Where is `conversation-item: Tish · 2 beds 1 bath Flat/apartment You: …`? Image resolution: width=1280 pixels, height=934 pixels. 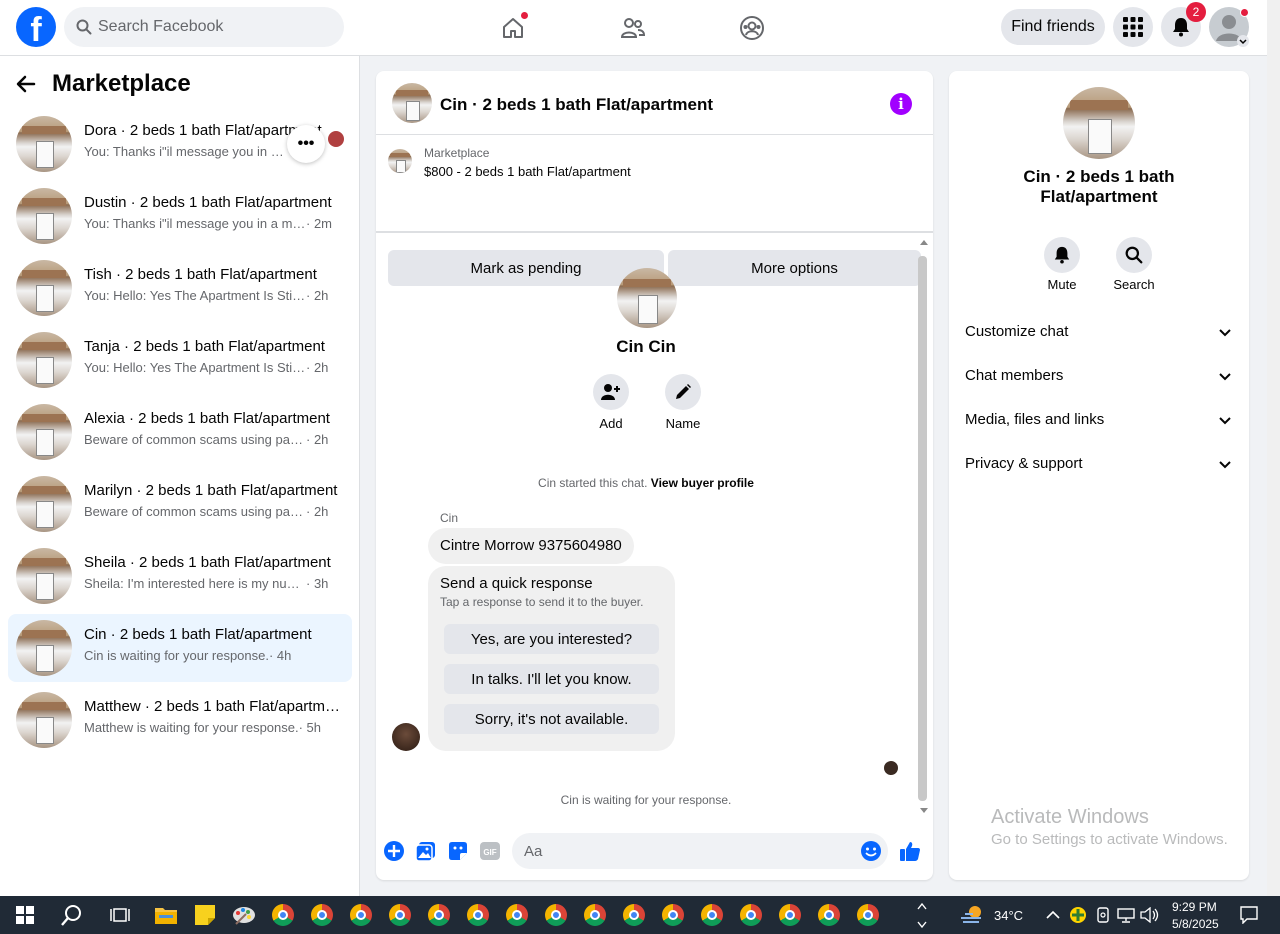
conversation-item: Tish · 2 beds 1 bath Flat/apartment You: … is located at coordinates (180, 288).